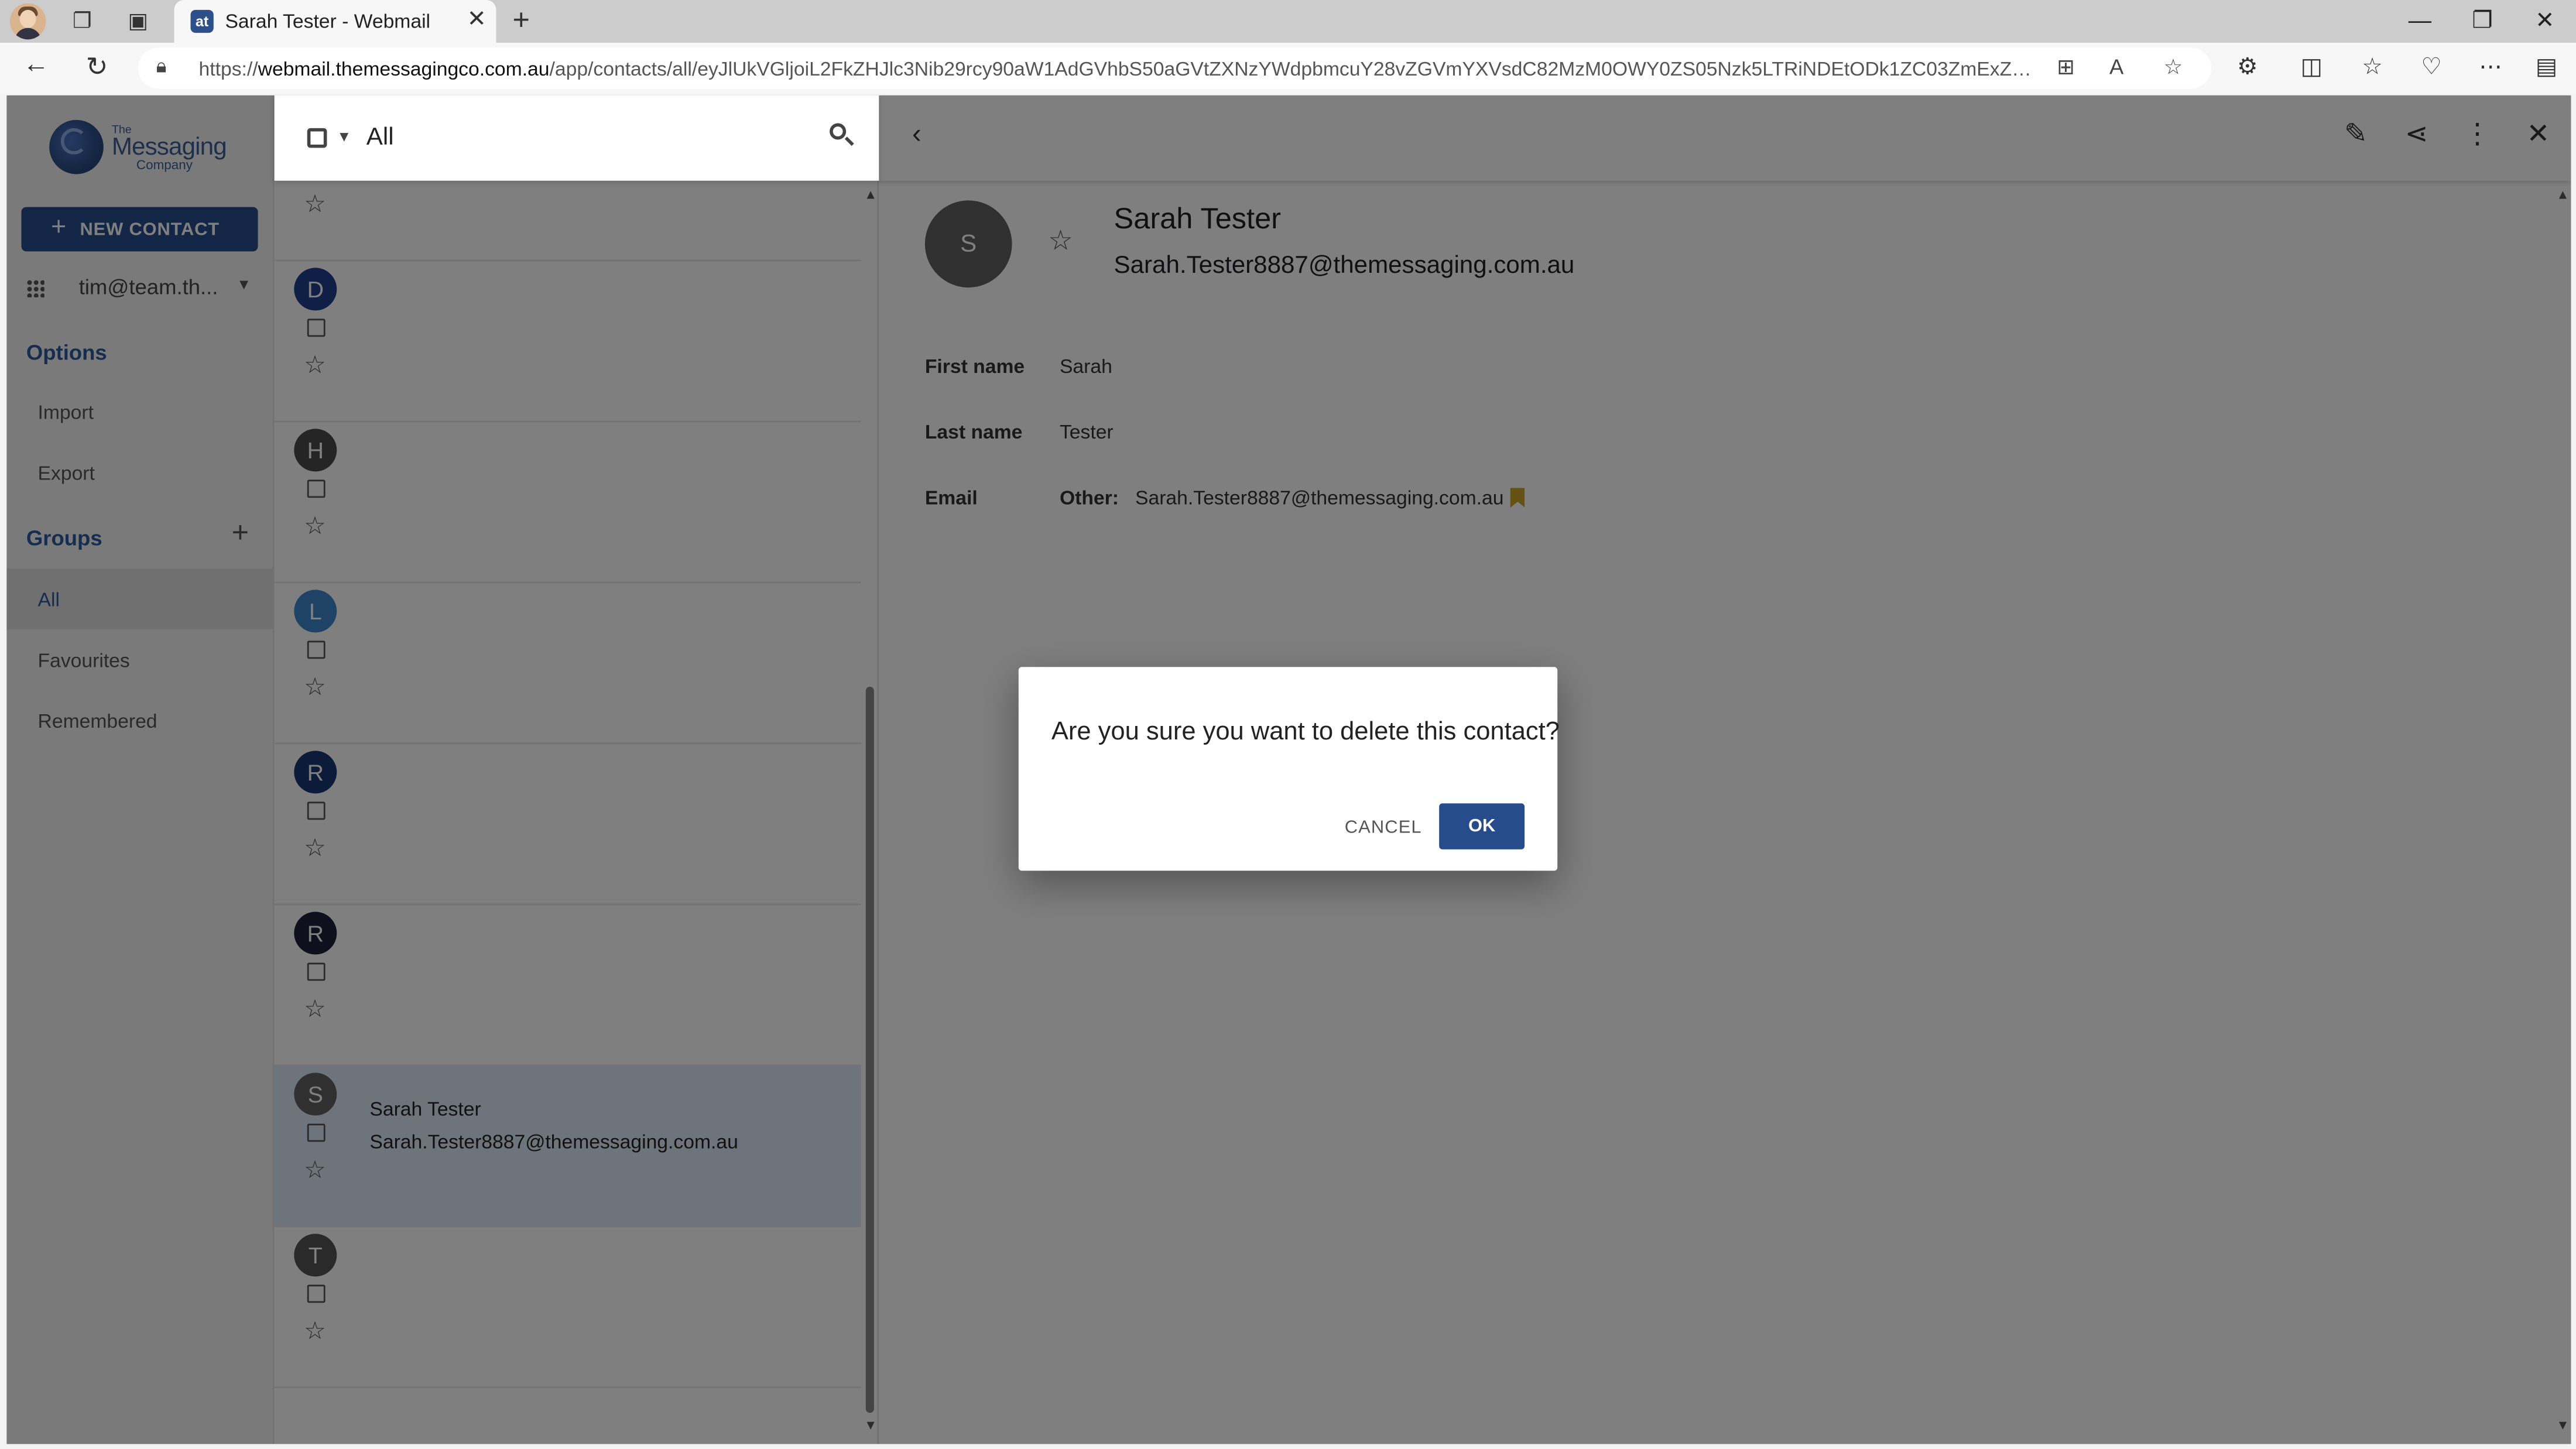  Describe the element at coordinates (2372, 67) in the screenshot. I see `favorites-icon: ☆` at that location.